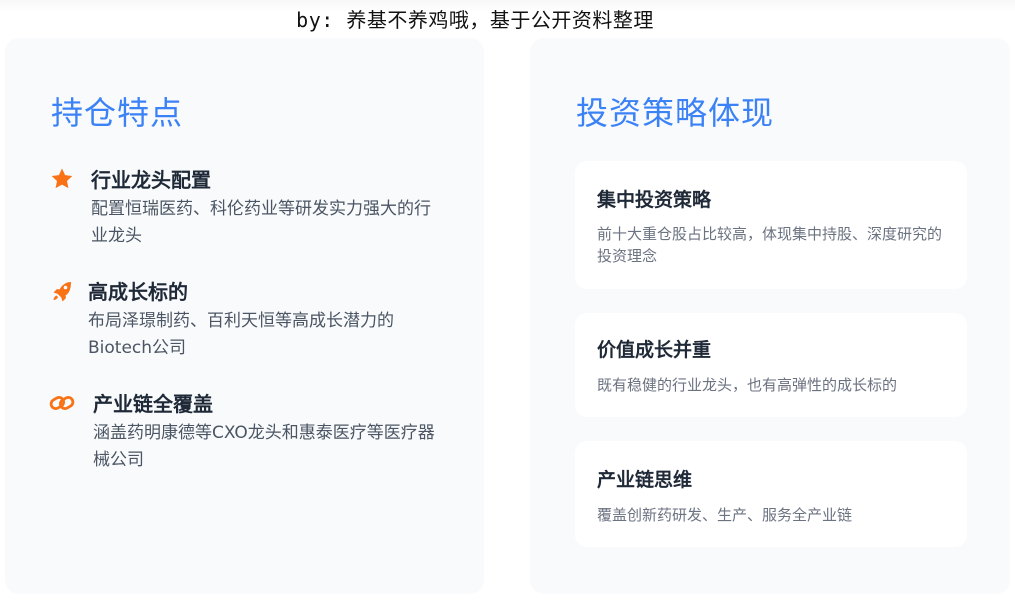  Describe the element at coordinates (264, 446) in the screenshot. I see `feature-desc: 涵盖药明康德等CXO龙头和惠泰医疗等医疗器械公司` at that location.